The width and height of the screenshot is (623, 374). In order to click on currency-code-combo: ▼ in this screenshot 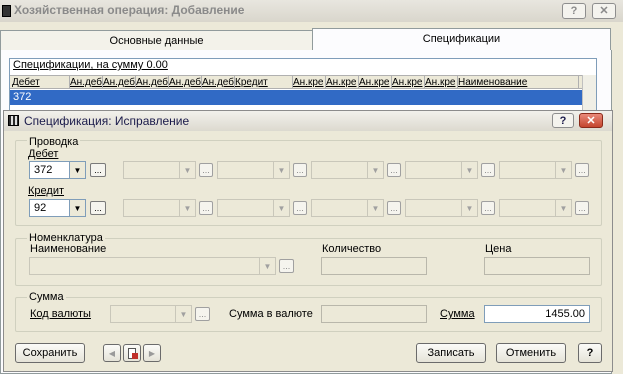, I will do `click(151, 314)`.